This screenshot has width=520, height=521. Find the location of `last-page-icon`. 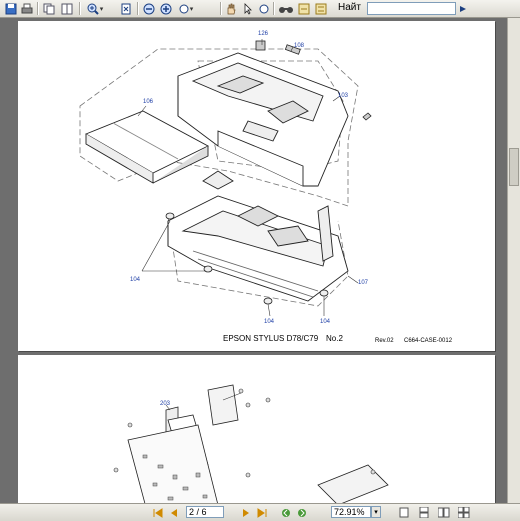

last-page-icon is located at coordinates (262, 512).